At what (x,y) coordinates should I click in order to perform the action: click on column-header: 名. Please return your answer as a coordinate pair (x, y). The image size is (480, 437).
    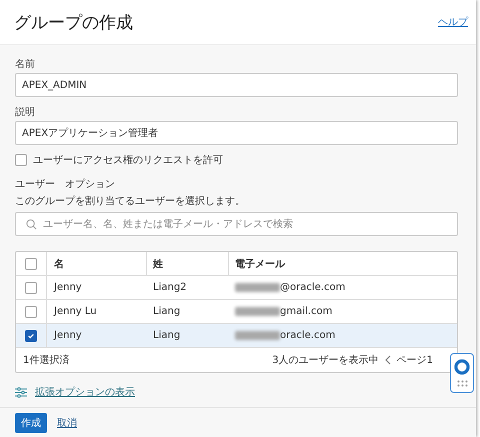
    Looking at the image, I should click on (59, 264).